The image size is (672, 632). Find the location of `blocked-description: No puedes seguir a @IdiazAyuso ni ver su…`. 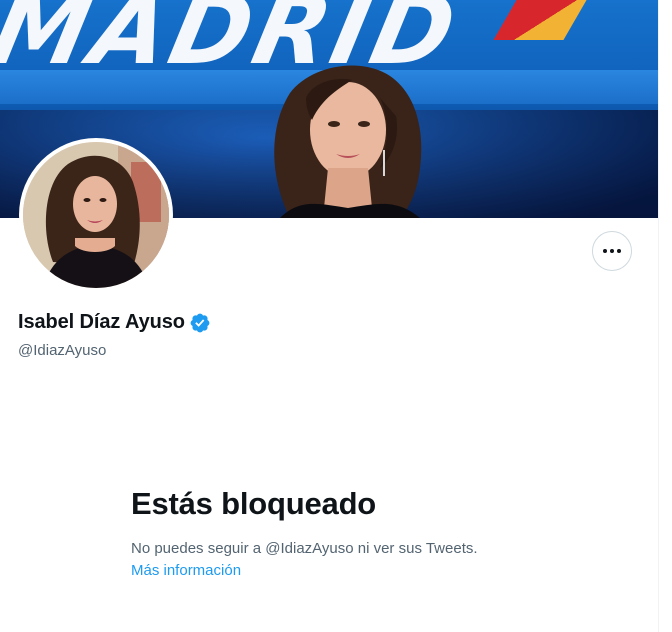

blocked-description: No puedes seguir a @IdiazAyuso ni ver su… is located at coordinates (304, 548).